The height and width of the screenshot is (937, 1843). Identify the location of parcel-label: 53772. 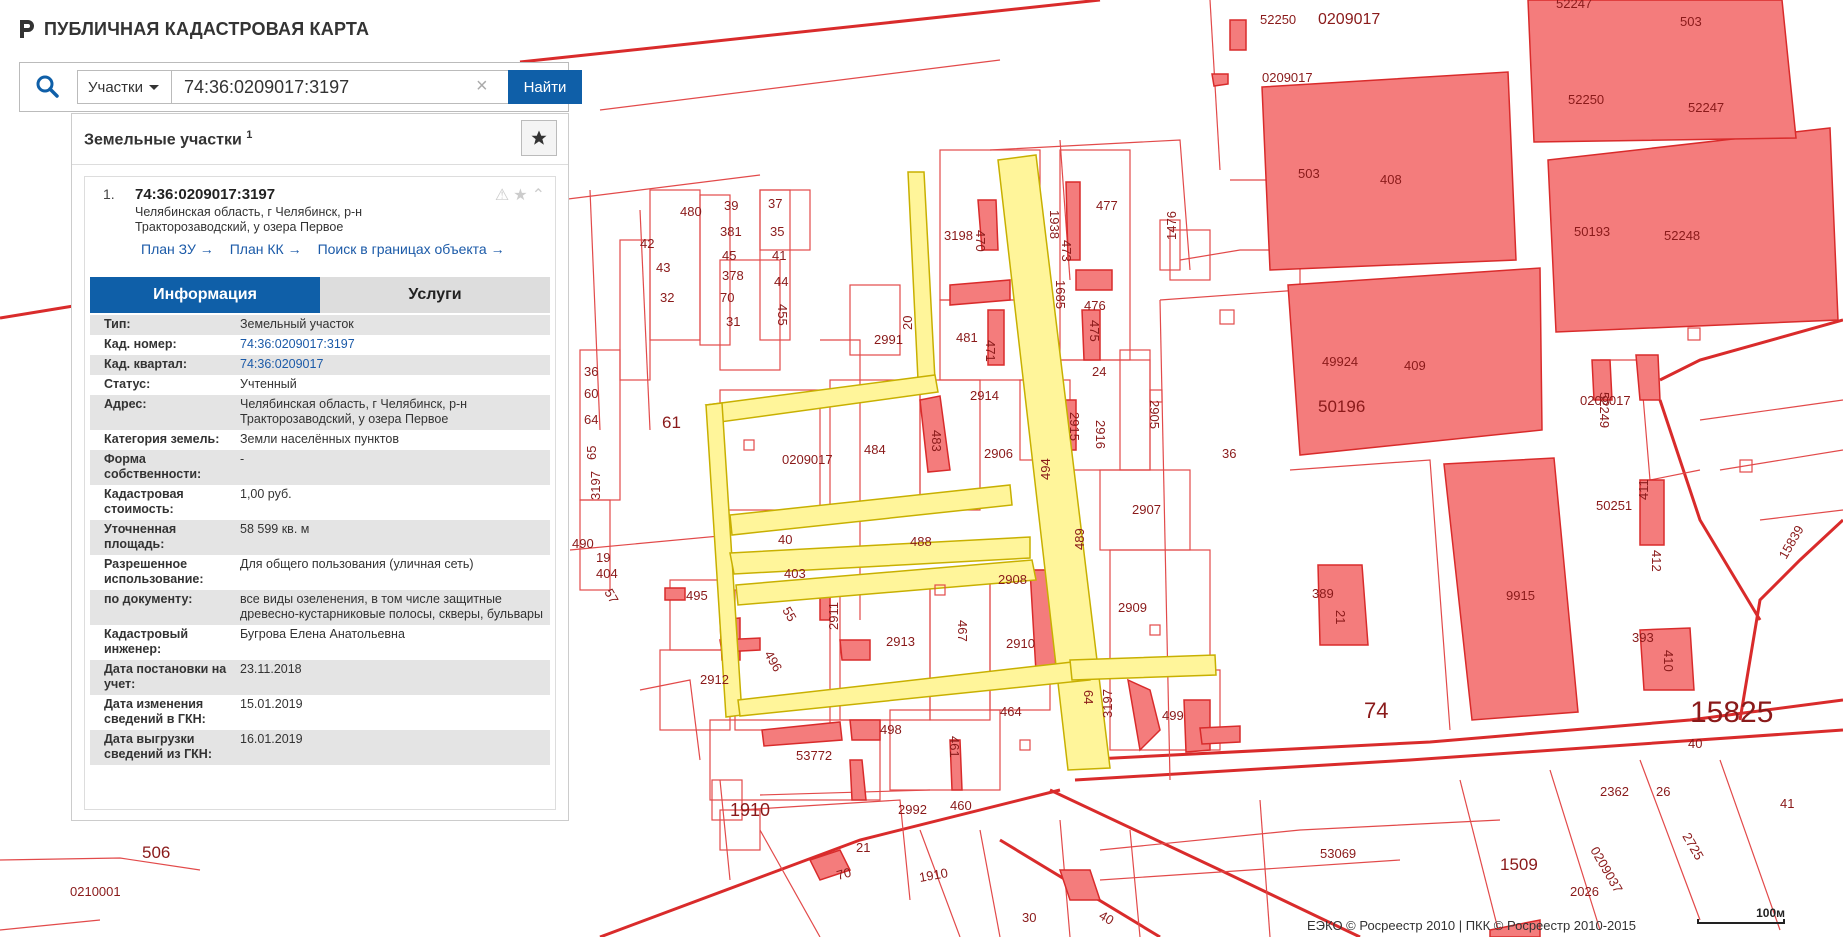
(814, 755).